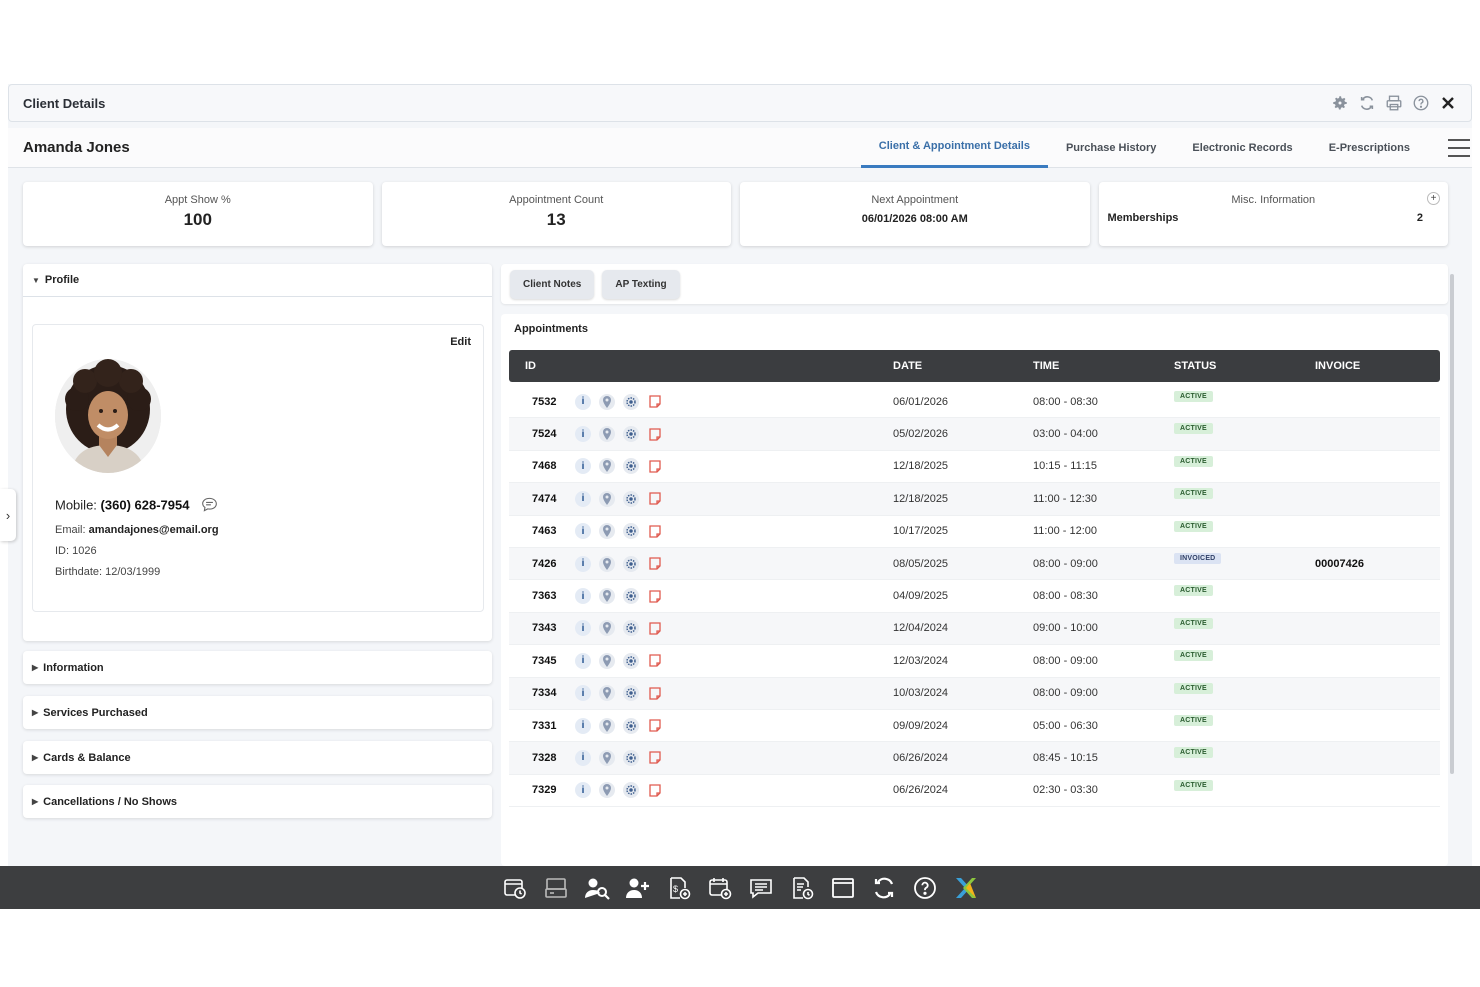 The height and width of the screenshot is (987, 1480). What do you see at coordinates (843, 888) in the screenshot?
I see `window-icon` at bounding box center [843, 888].